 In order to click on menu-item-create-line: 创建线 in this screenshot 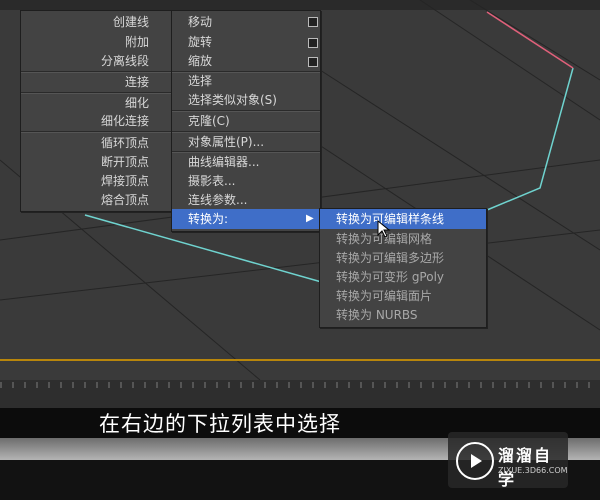, I will do `click(131, 22)`.